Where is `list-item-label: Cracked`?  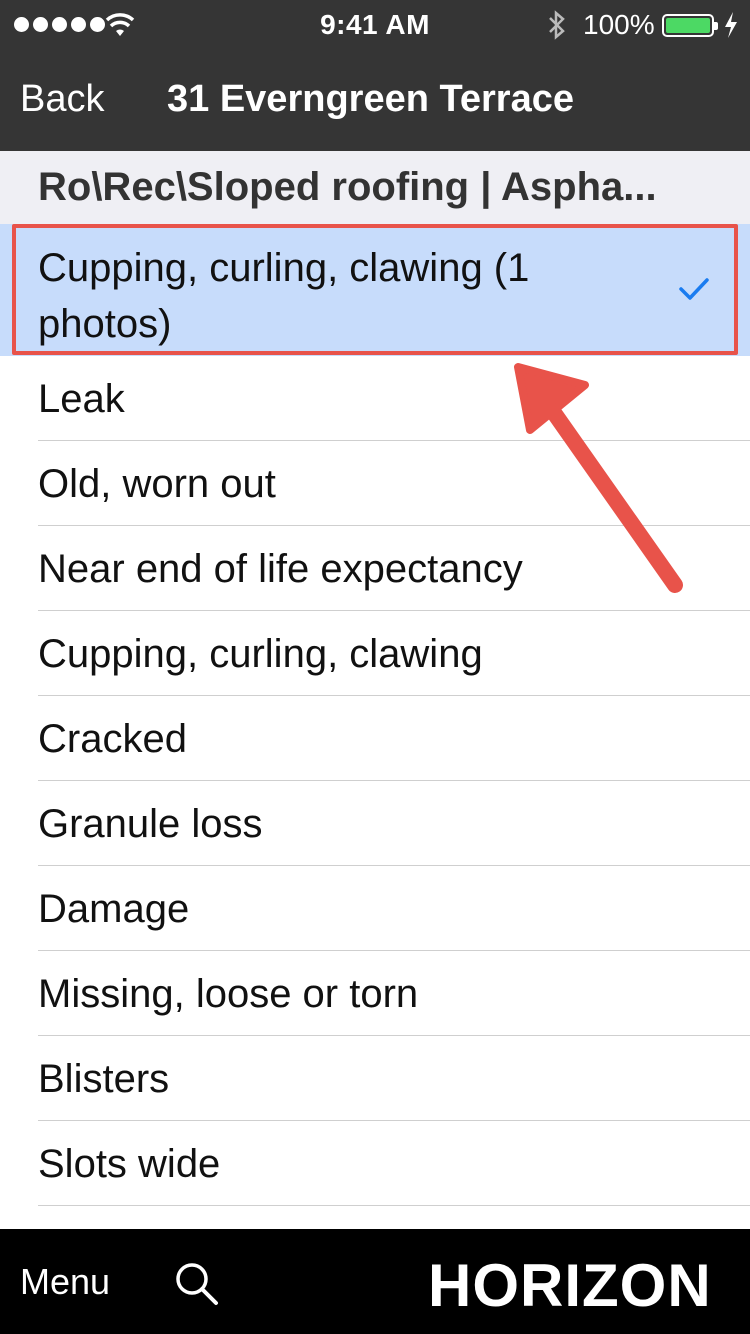 list-item-label: Cracked is located at coordinates (112, 739).